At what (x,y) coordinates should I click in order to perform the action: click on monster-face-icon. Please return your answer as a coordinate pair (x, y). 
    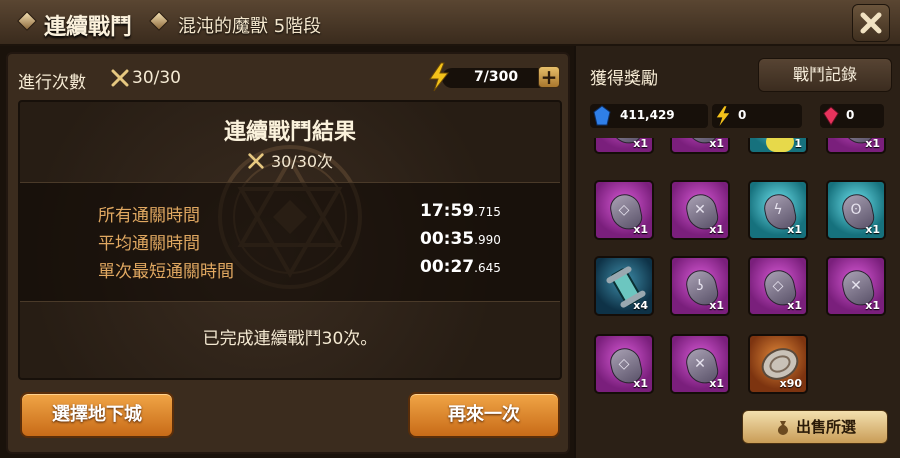
    Looking at the image, I should click on (780, 145).